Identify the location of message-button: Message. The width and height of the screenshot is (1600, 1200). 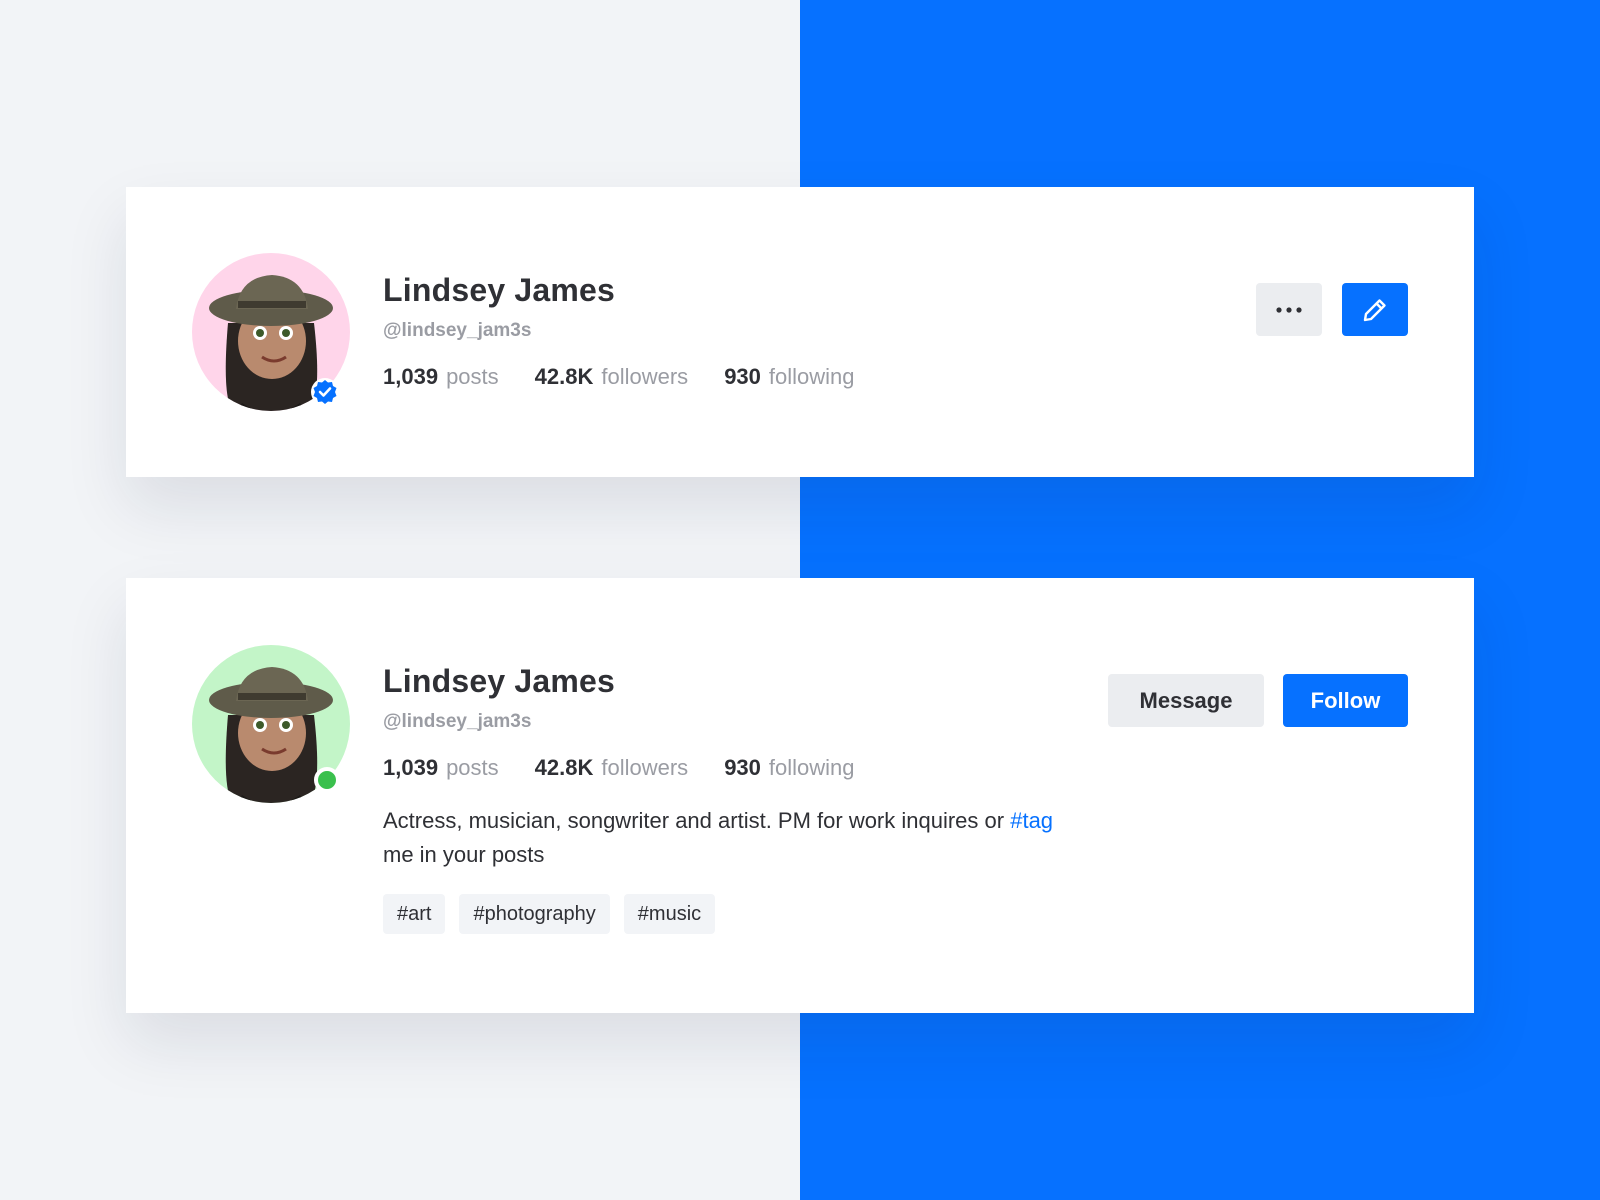
(1186, 700).